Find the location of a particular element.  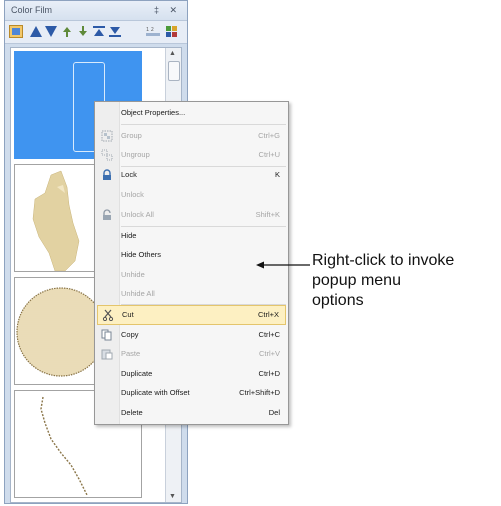

callout-line-2: popup menu is located at coordinates (356, 280).